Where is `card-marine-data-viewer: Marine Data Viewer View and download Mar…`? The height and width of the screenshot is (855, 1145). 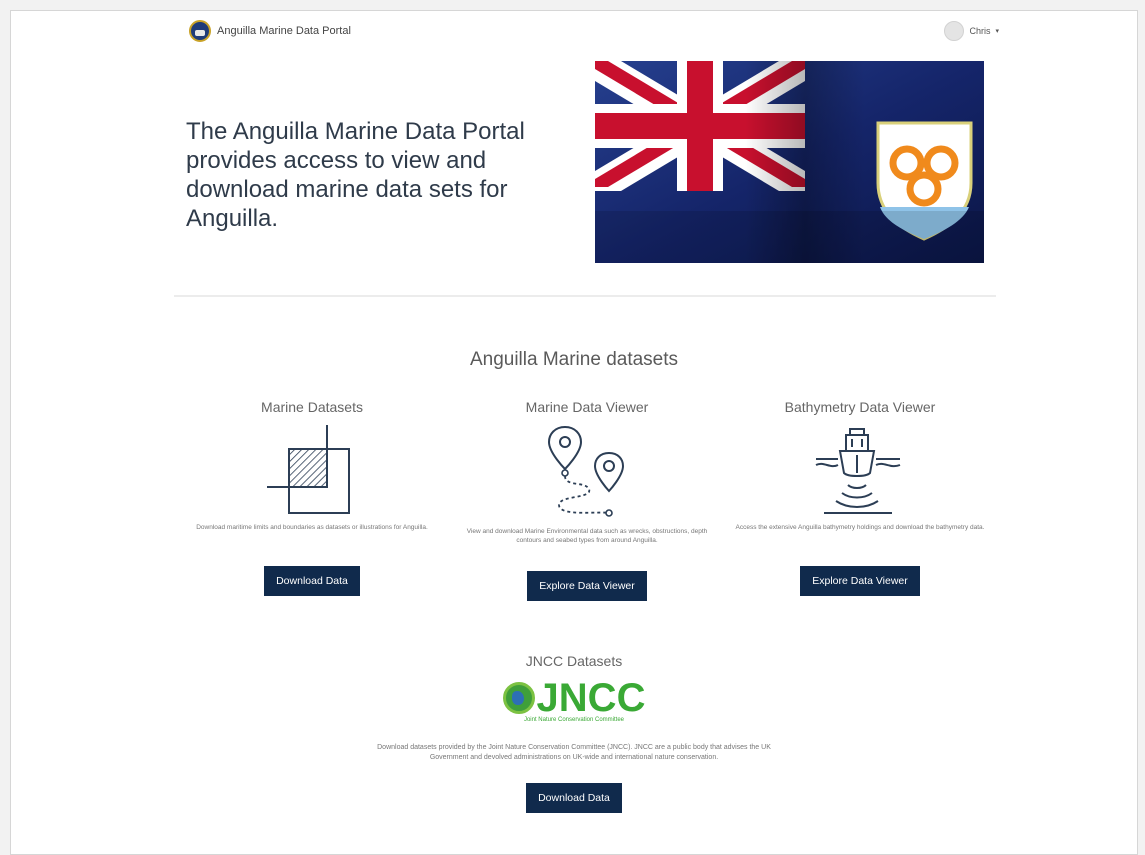
card-marine-data-viewer: Marine Data Viewer View and download Mar… is located at coordinates (587, 500).